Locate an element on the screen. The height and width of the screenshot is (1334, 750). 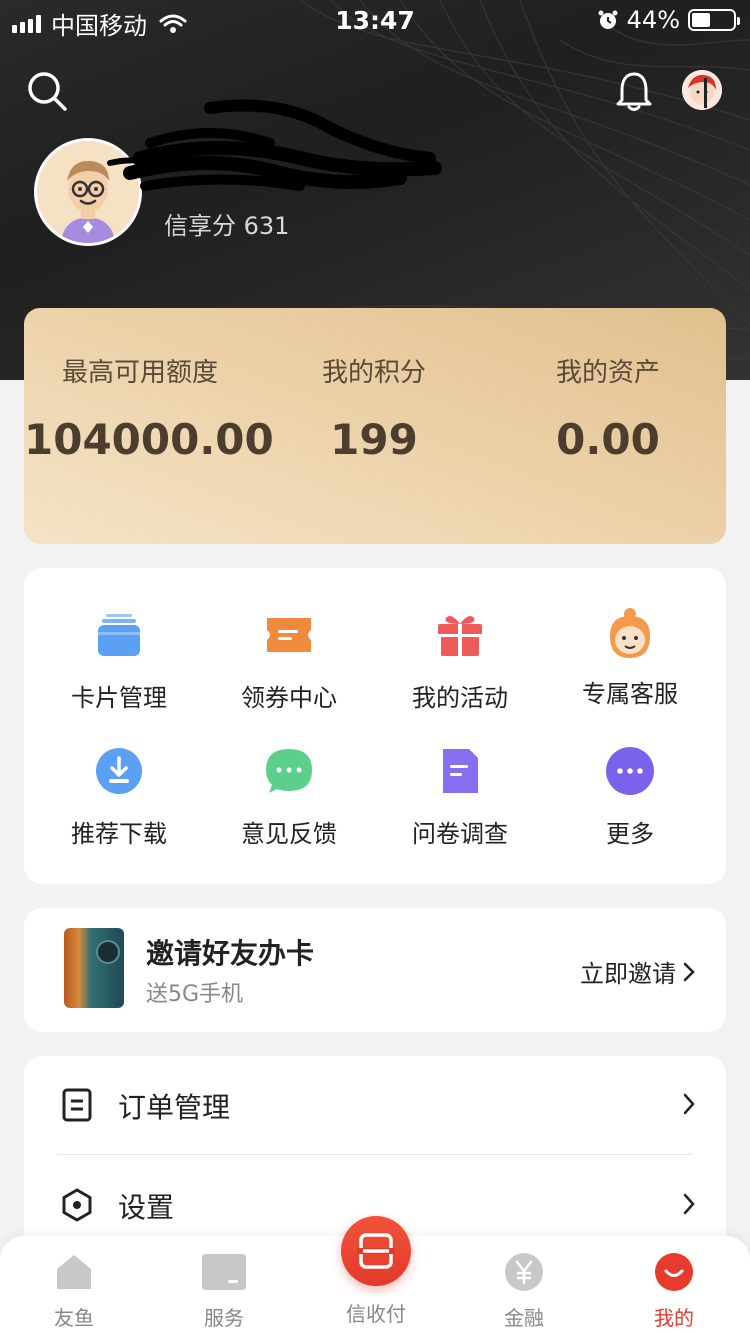
notification-bell-icon is located at coordinates (634, 91).